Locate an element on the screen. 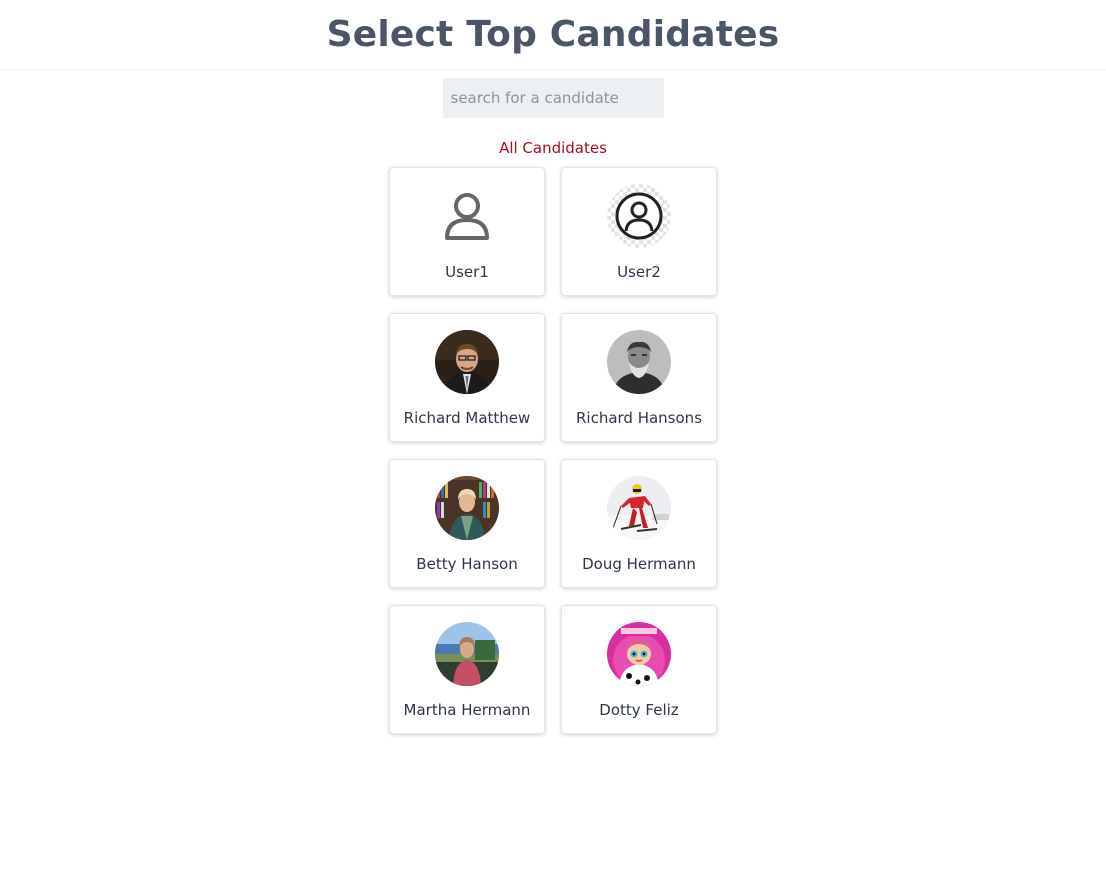 The height and width of the screenshot is (890, 1106). search-bar is located at coordinates (553, 98).